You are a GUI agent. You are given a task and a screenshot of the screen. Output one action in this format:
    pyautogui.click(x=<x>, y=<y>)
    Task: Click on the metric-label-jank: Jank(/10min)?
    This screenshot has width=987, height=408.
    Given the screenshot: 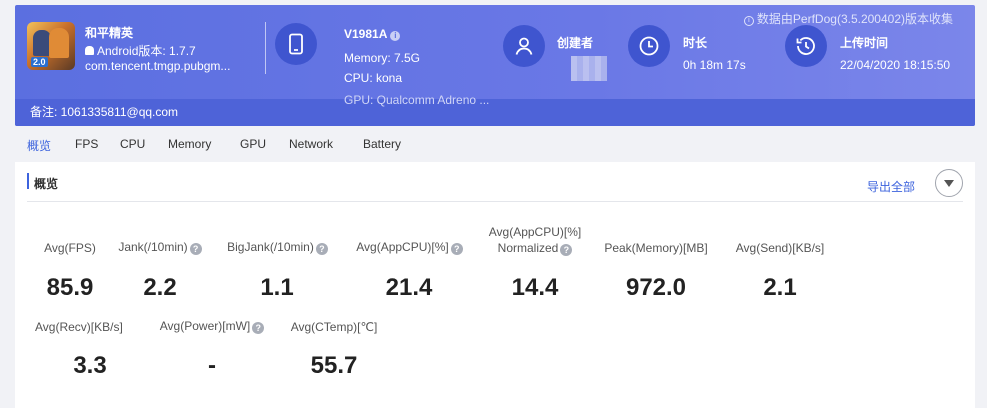 What is the action you would take?
    pyautogui.click(x=160, y=247)
    